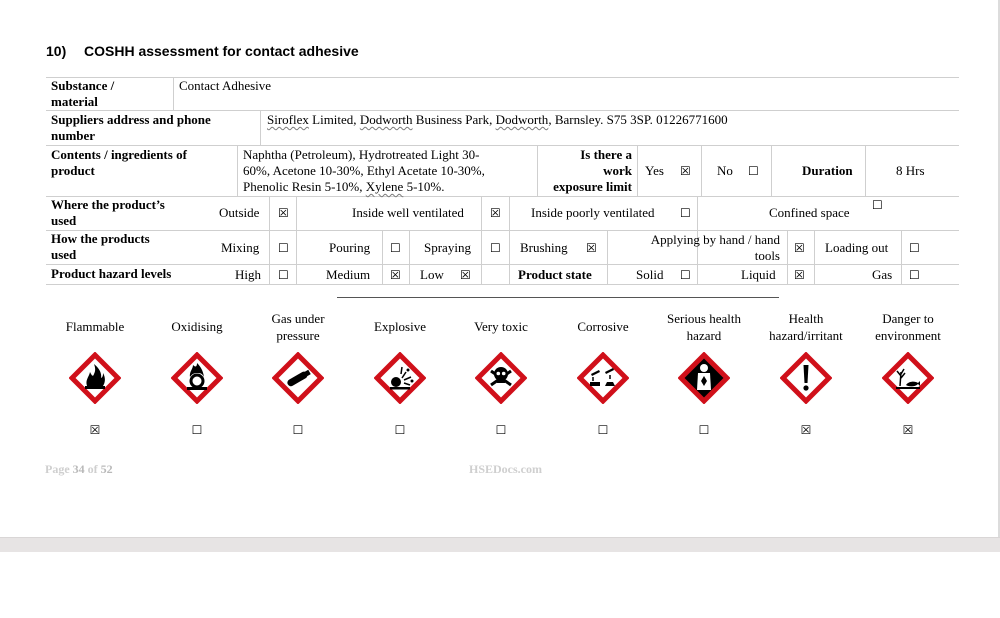  Describe the element at coordinates (799, 248) in the screenshot. I see `applying-by-hand-checkbox: ☒` at that location.